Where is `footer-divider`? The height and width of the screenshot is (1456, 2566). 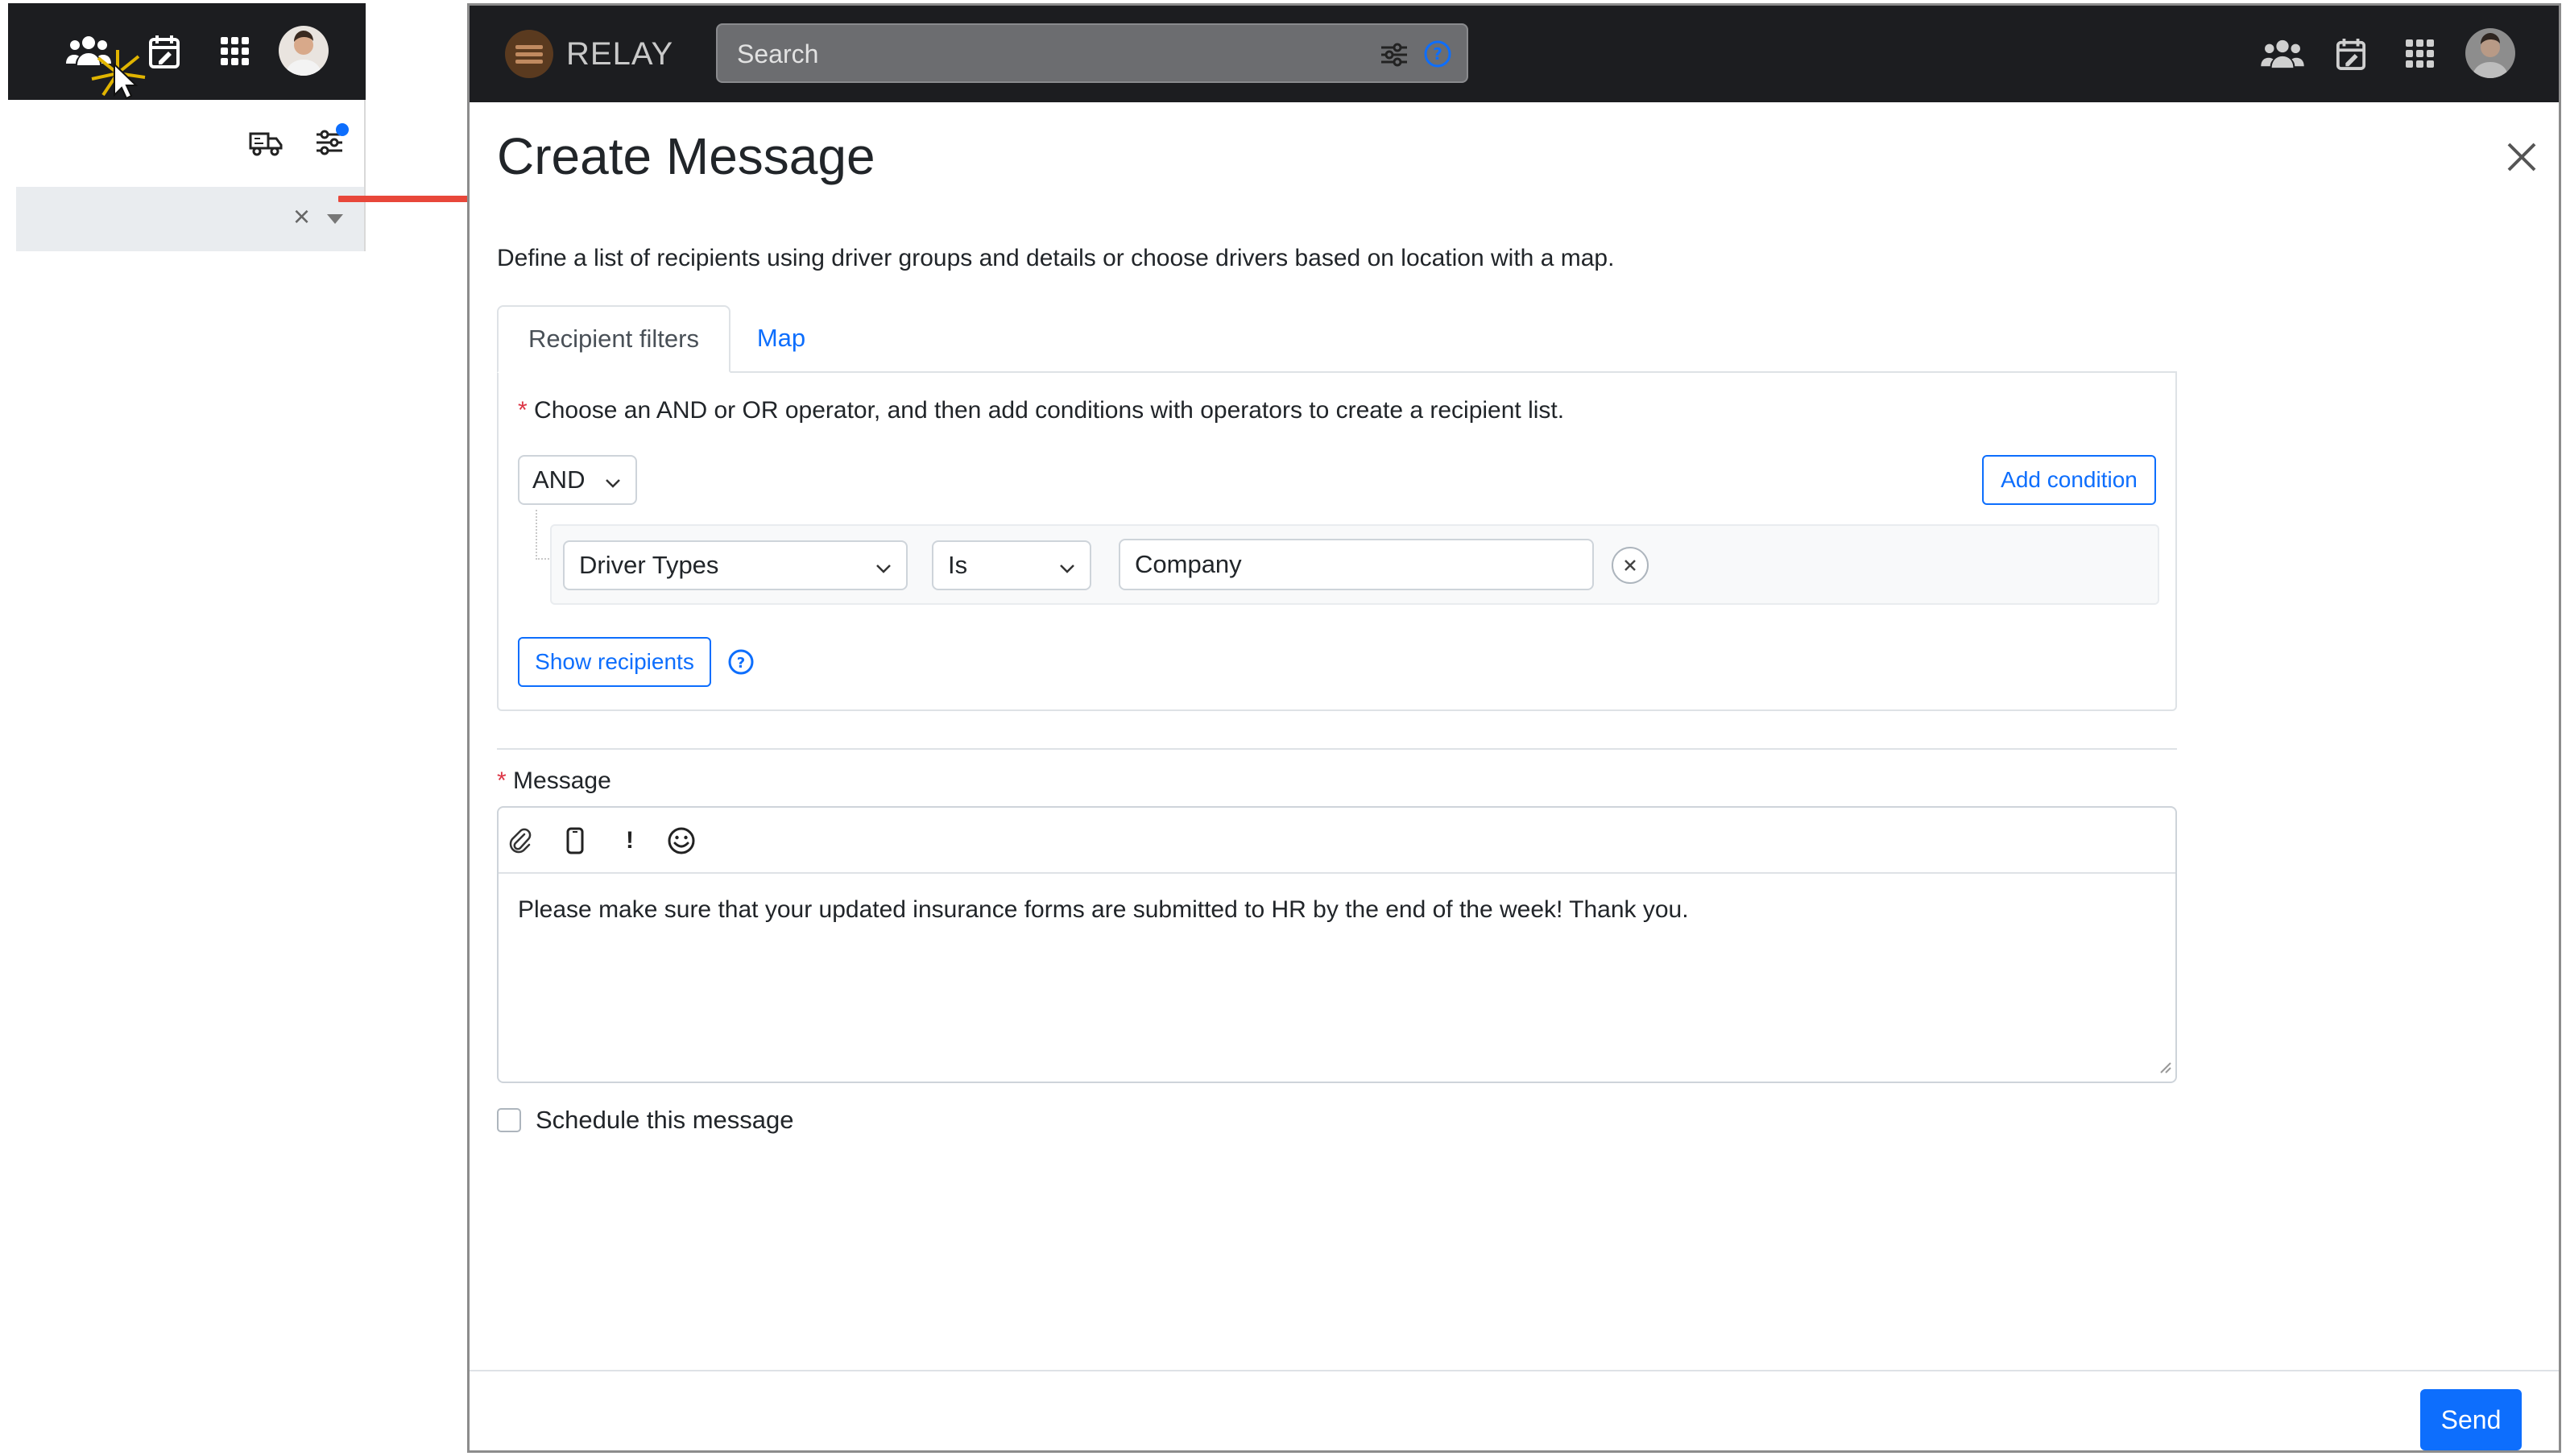
footer-divider is located at coordinates (1514, 1370).